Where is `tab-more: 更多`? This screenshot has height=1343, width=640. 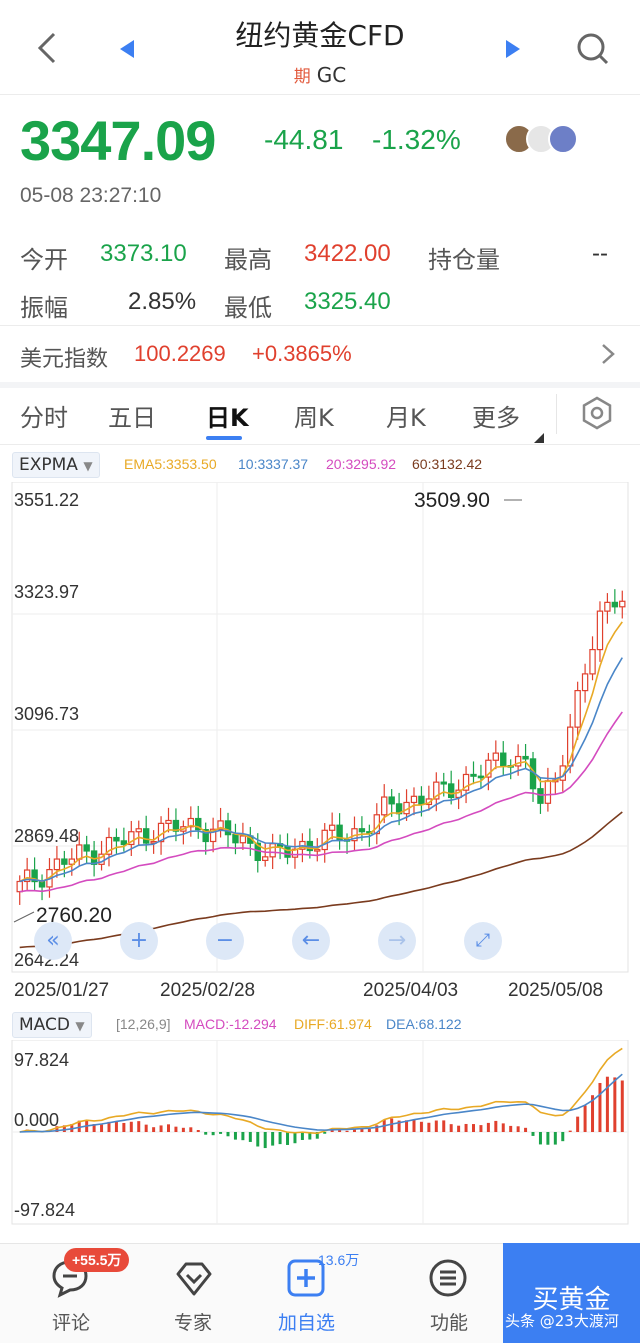
tab-more: 更多 is located at coordinates (496, 415).